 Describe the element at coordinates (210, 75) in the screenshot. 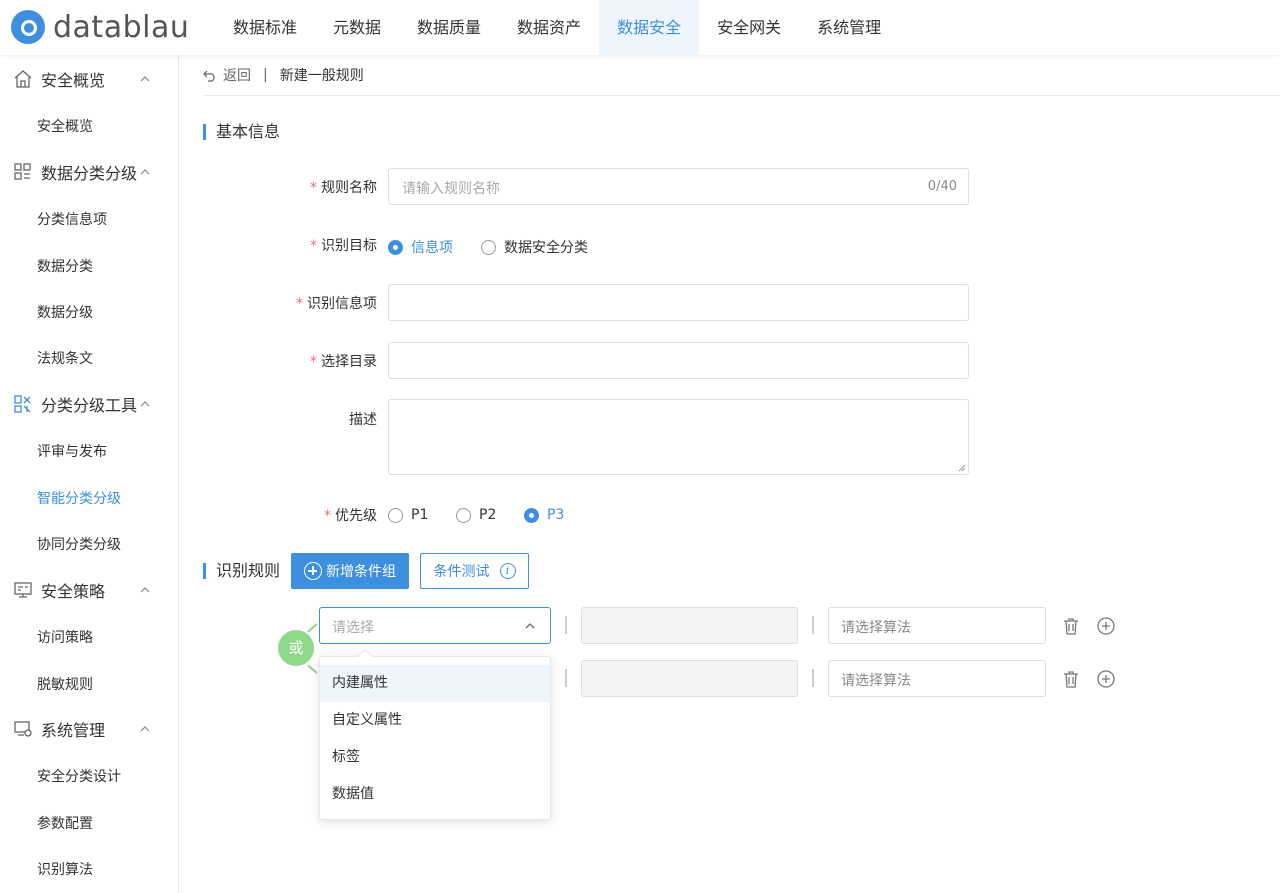

I see `back-arrow-icon` at that location.